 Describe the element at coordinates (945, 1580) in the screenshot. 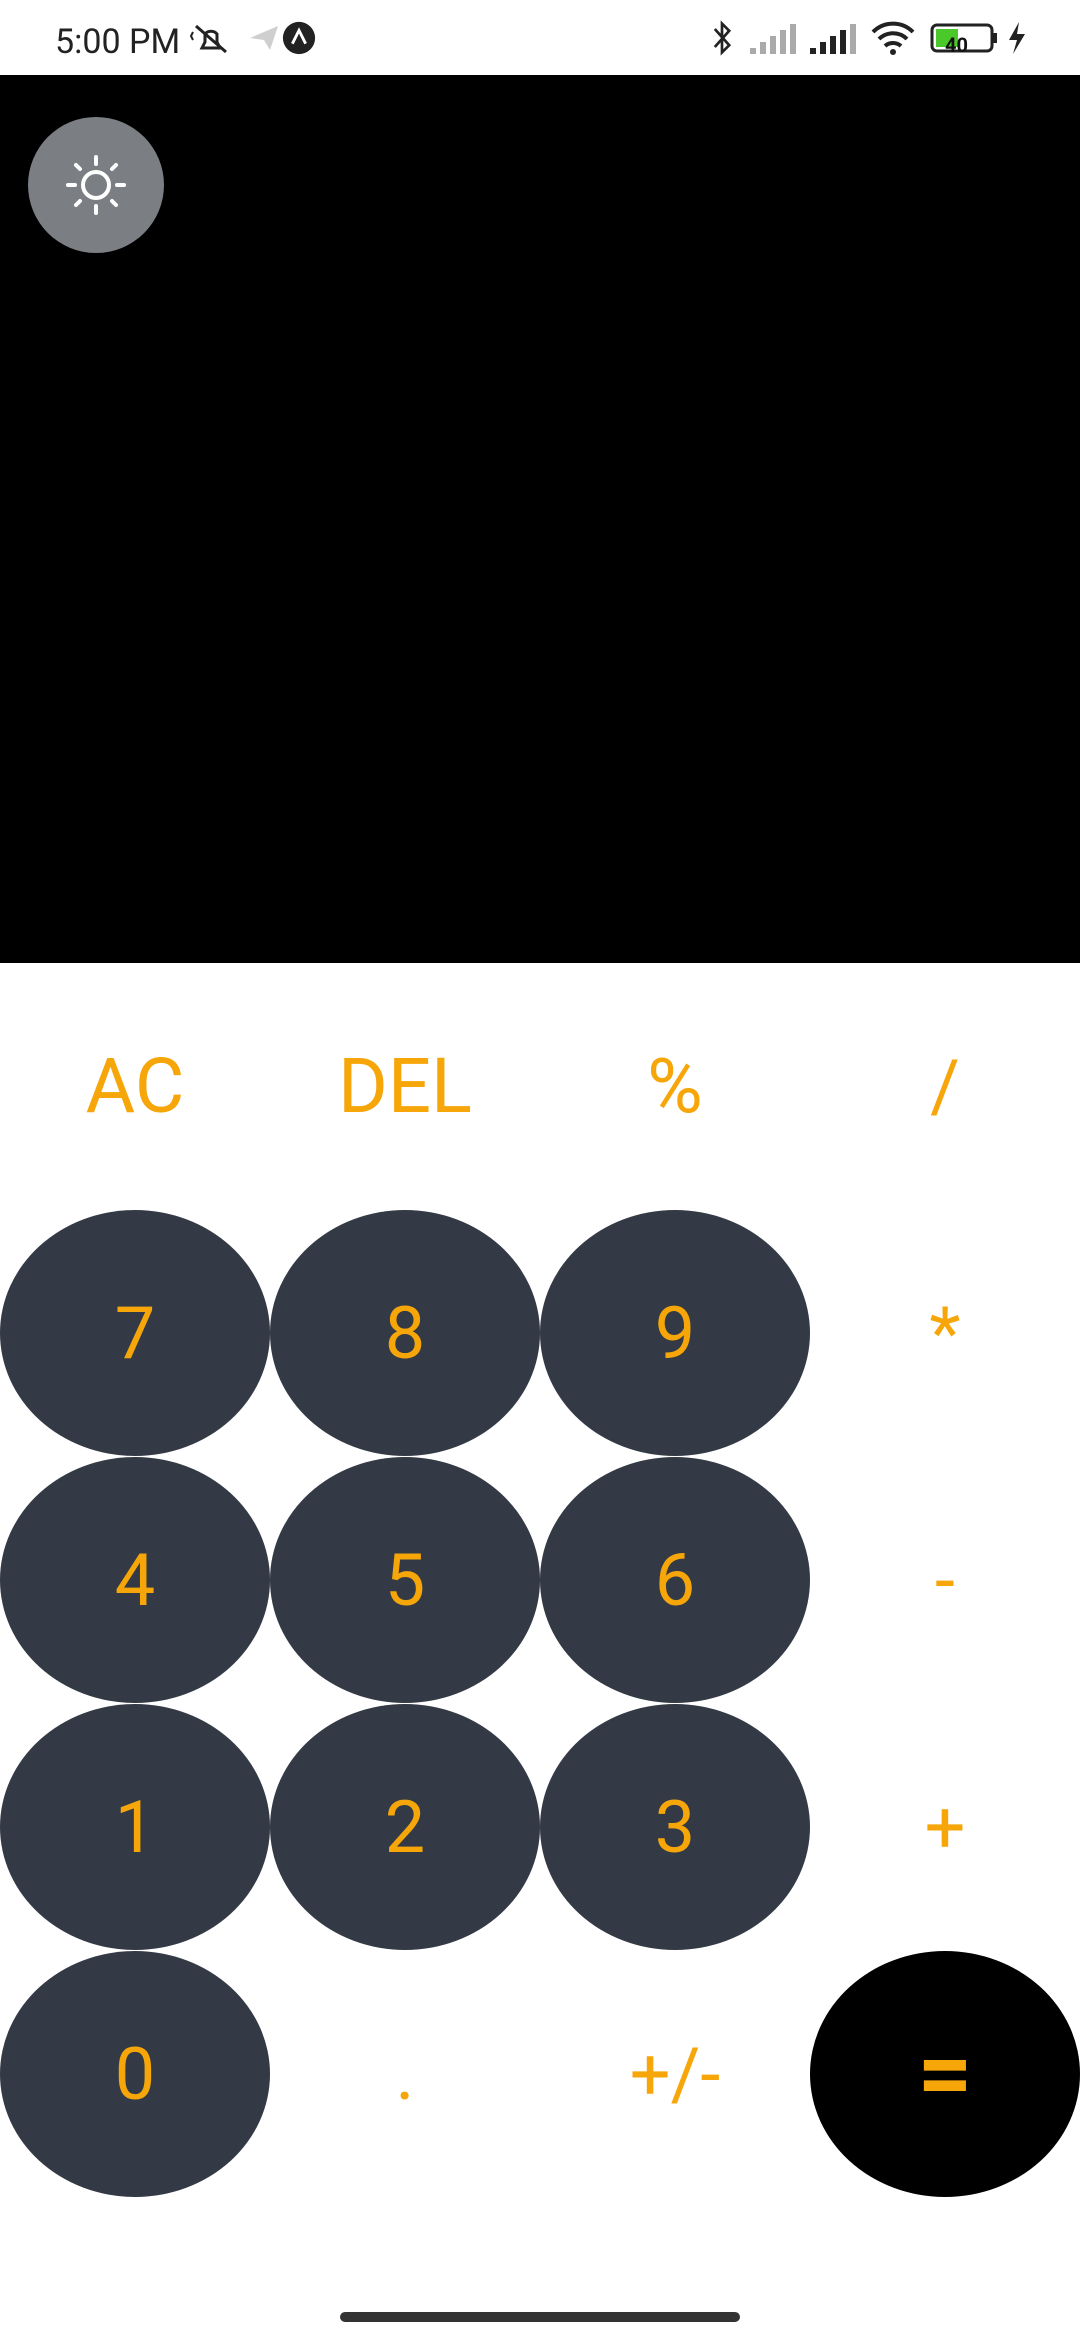

I see `subtract-button: -` at that location.